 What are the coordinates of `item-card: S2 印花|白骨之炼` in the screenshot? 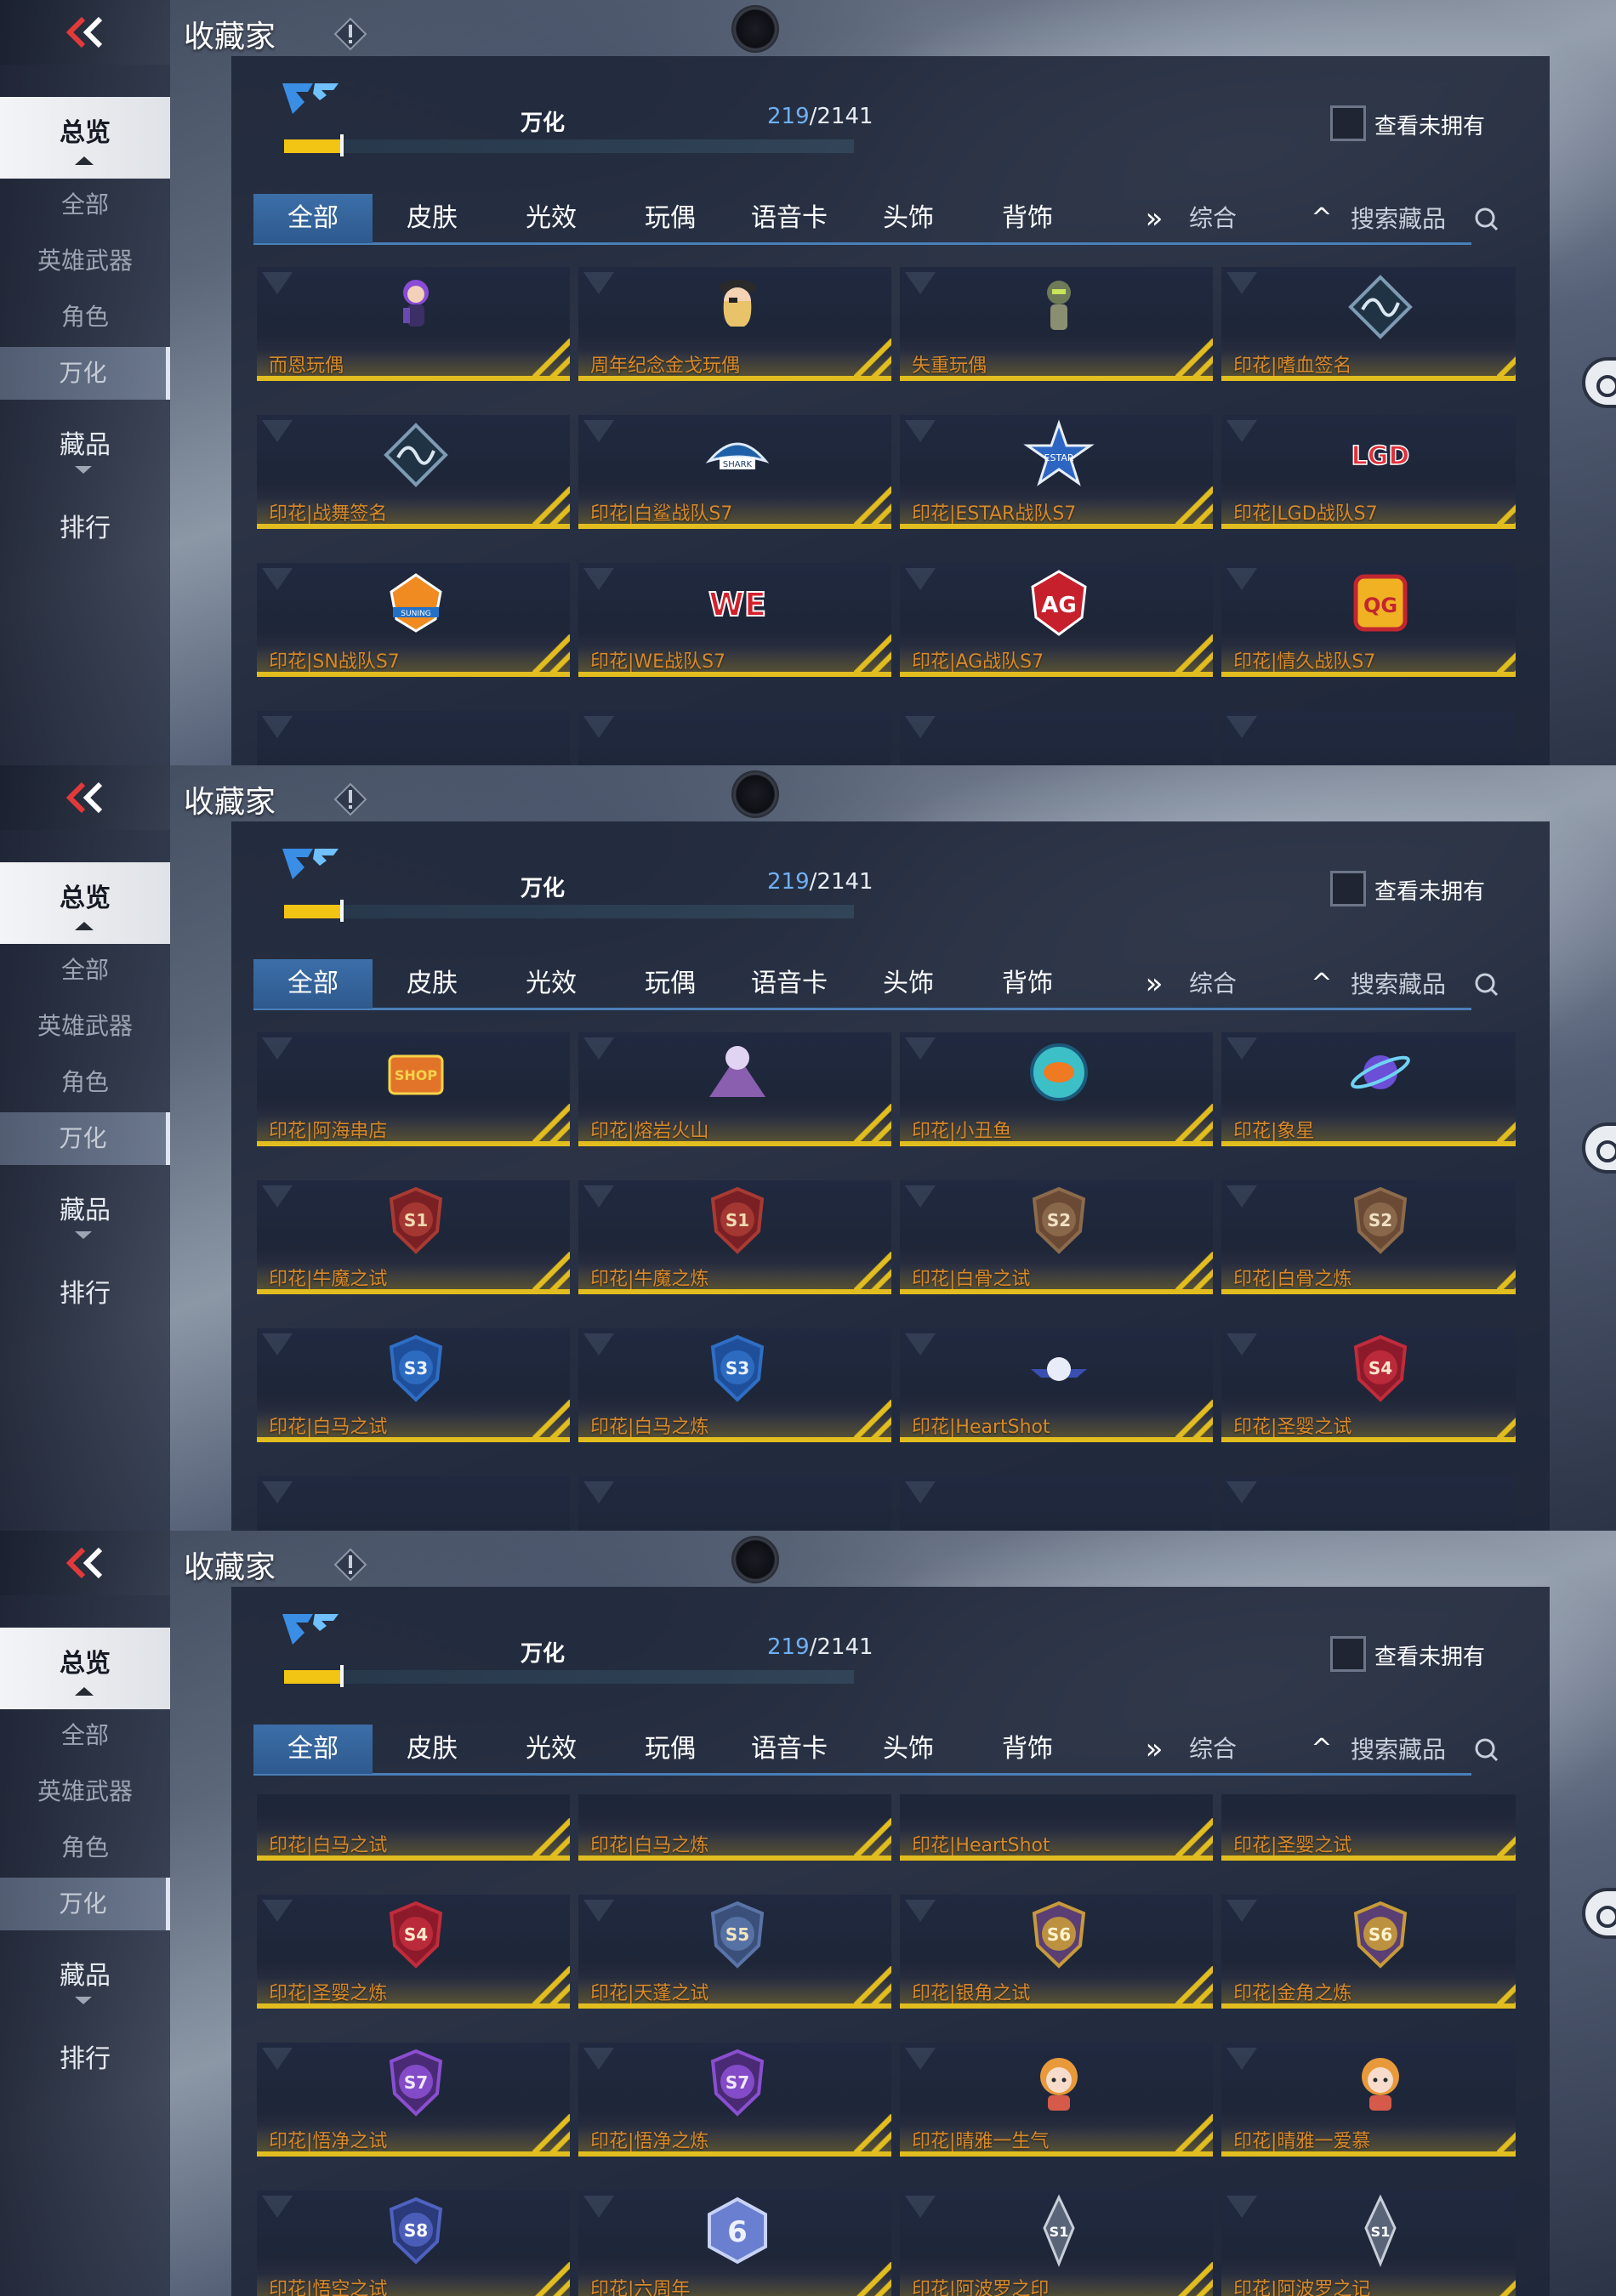 It's located at (1368, 1237).